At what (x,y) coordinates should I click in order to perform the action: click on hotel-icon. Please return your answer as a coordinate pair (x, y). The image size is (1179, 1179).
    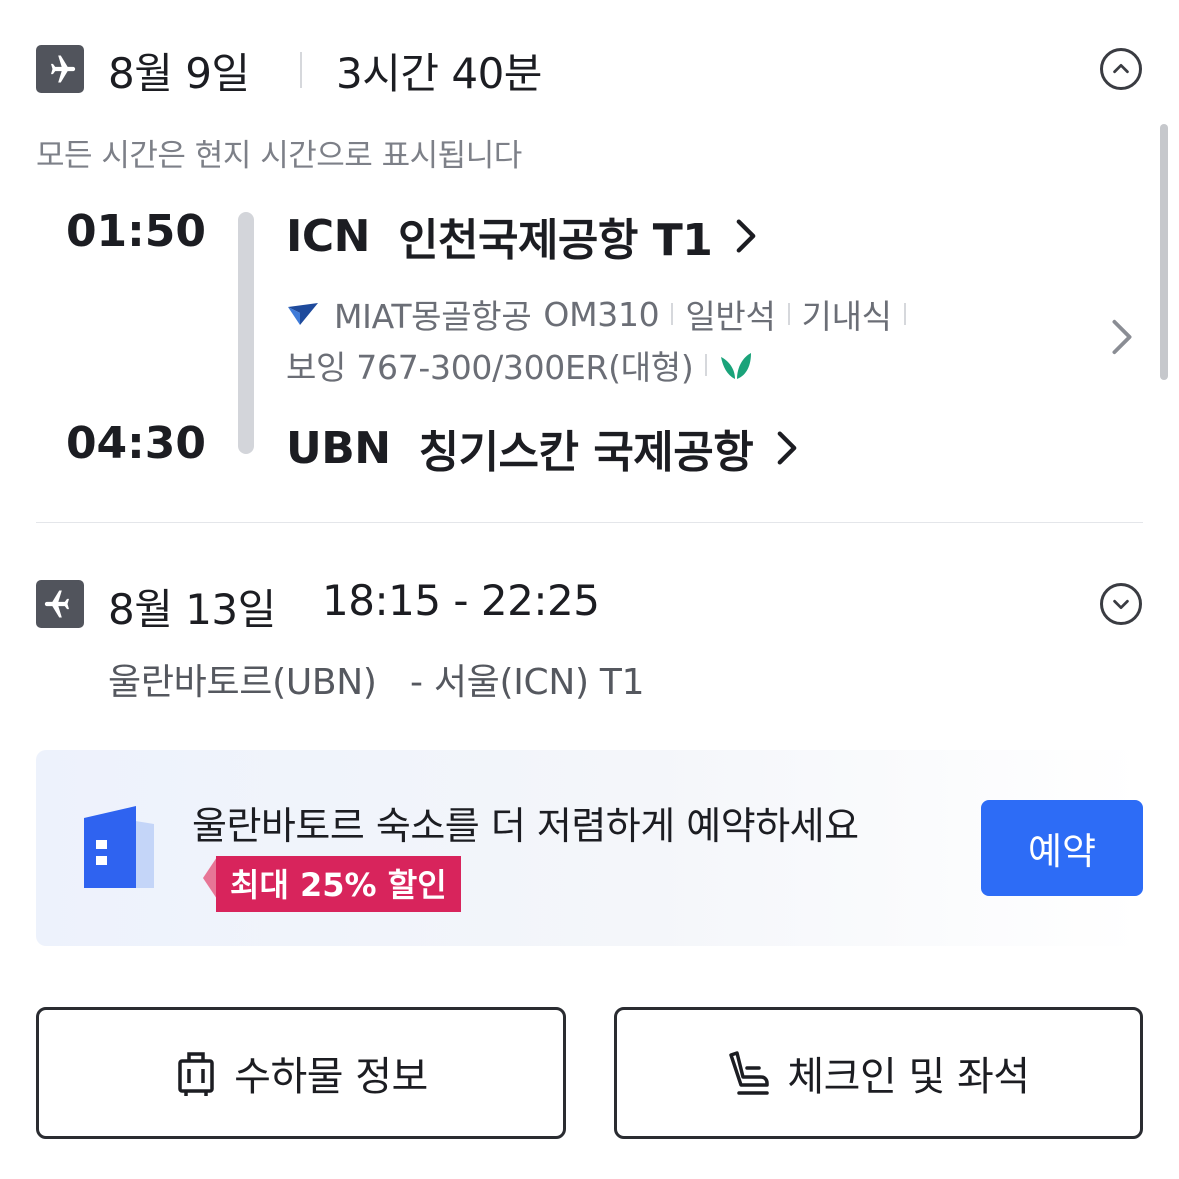
    Looking at the image, I should click on (121, 850).